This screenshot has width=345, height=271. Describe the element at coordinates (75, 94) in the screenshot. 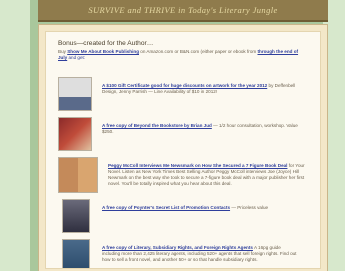

I see `gift-certificate-image` at that location.